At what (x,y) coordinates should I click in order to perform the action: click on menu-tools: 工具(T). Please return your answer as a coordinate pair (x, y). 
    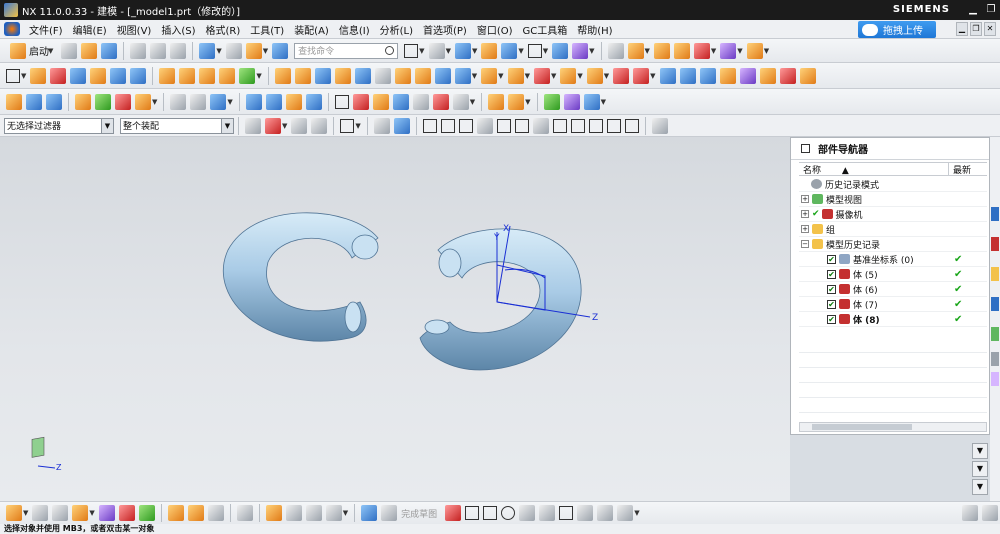
    Looking at the image, I should click on (267, 29).